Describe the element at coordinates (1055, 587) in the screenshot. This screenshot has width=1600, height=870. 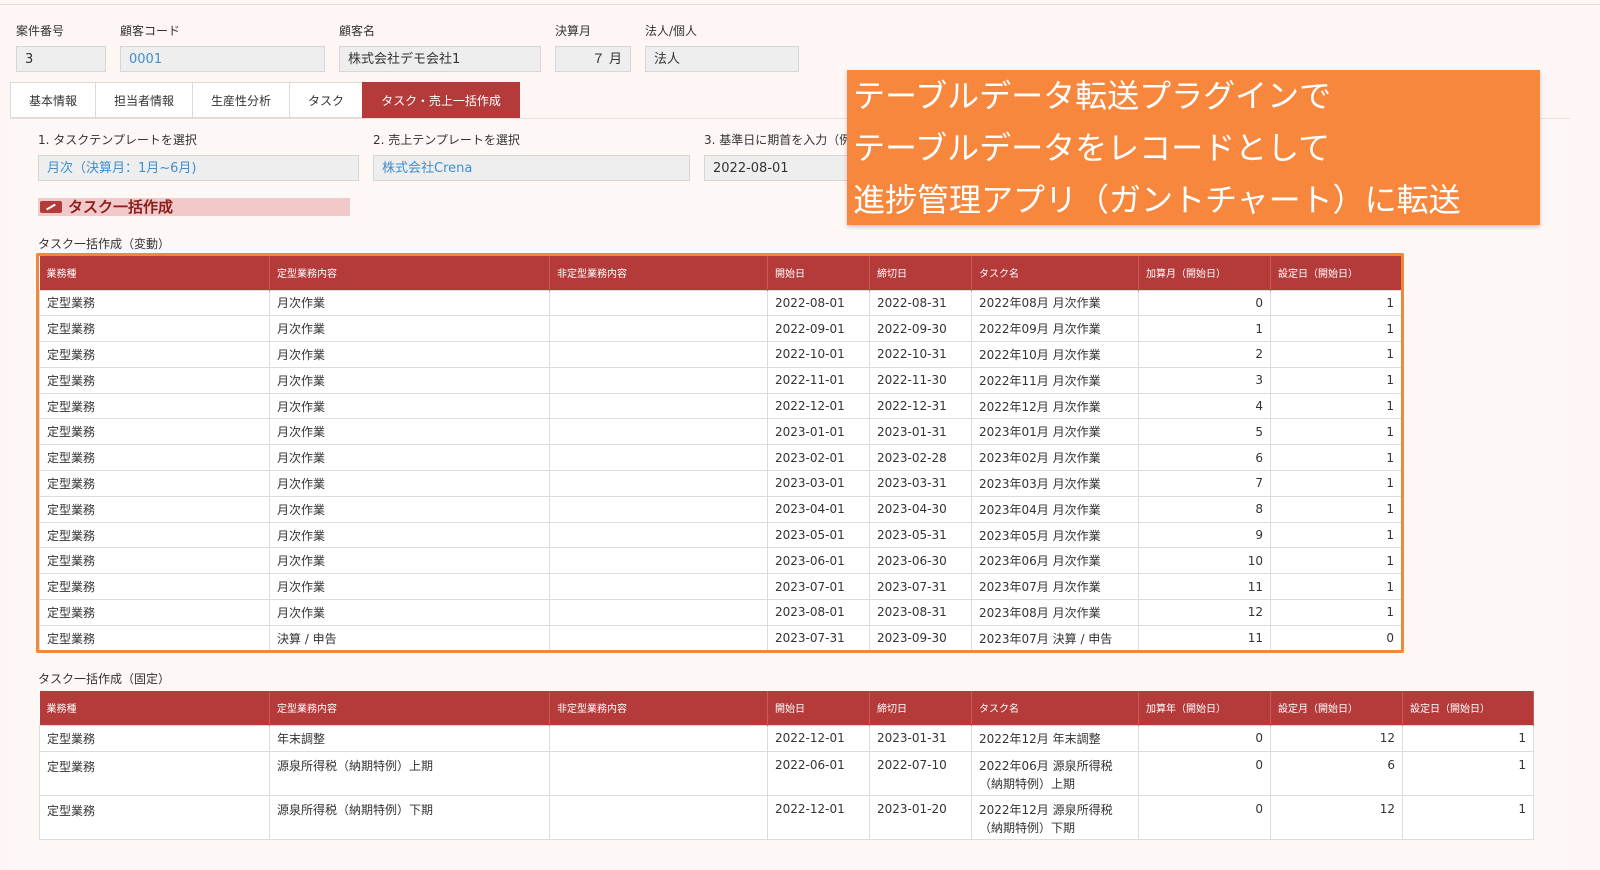
I see `table-cell: 2023年07月 月次作業` at that location.